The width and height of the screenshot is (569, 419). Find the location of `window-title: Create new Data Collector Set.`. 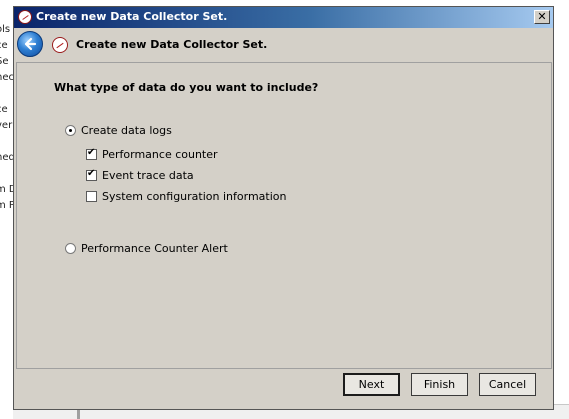

window-title: Create new Data Collector Set. is located at coordinates (132, 16).